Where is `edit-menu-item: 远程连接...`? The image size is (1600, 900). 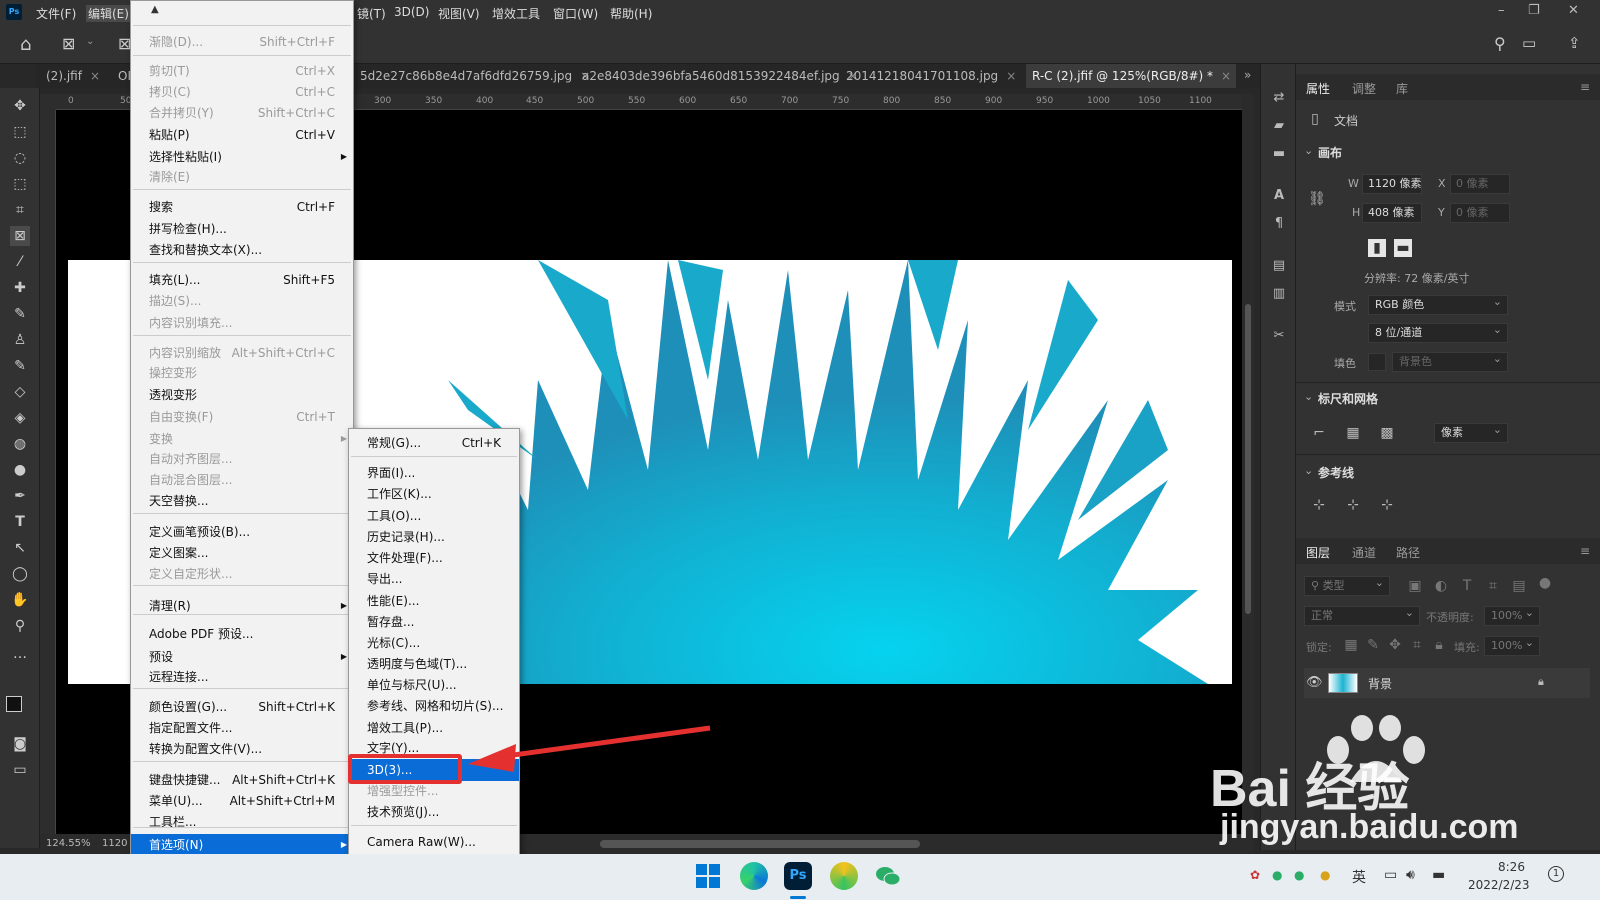
edit-menu-item: 远程连接... is located at coordinates (242, 677).